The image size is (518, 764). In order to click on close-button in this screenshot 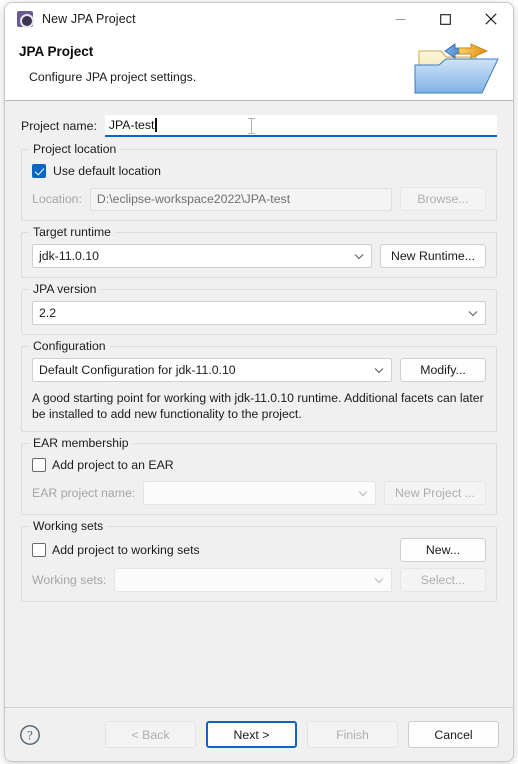, I will do `click(490, 19)`.